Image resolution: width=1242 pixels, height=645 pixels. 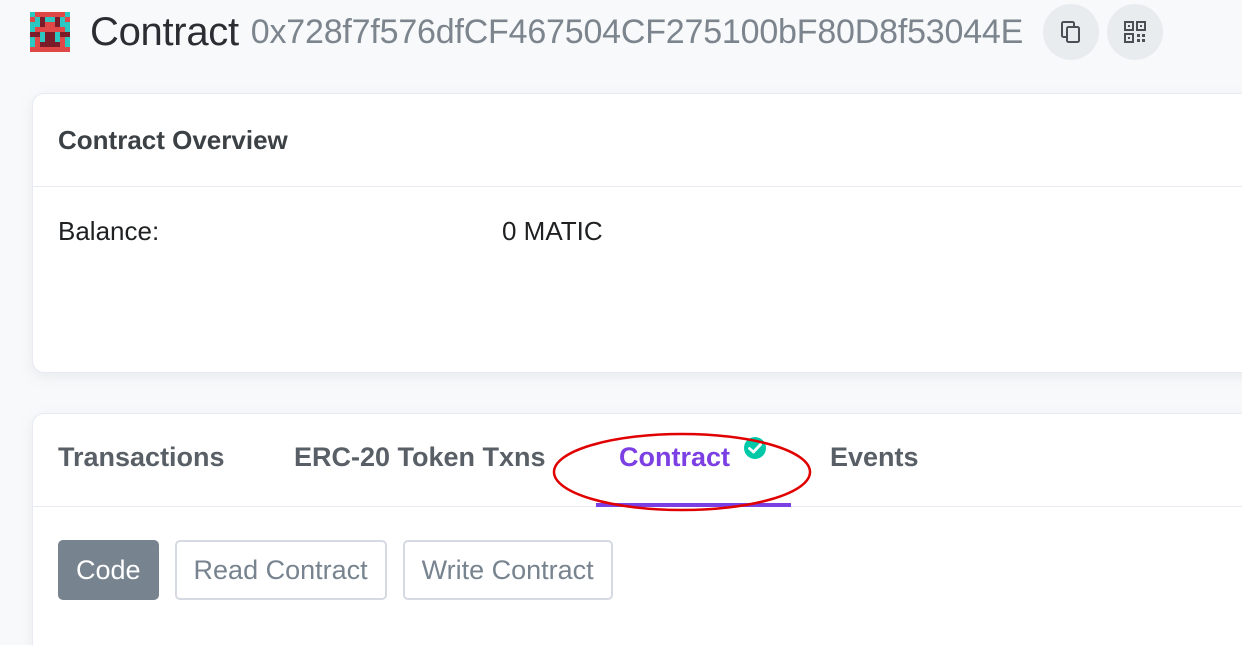 I want to click on tab-erc20-token-txns: ERC-20 Token Txns, so click(x=420, y=457).